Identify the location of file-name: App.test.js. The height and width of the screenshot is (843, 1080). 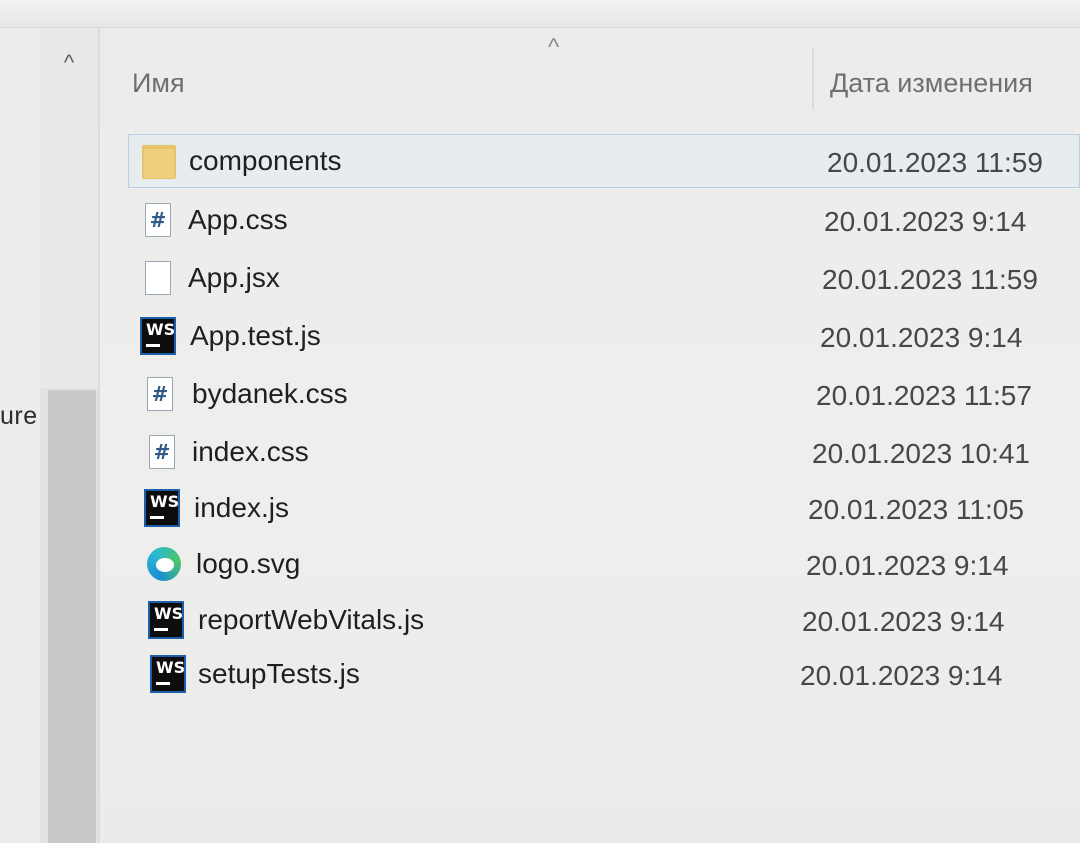
(255, 335).